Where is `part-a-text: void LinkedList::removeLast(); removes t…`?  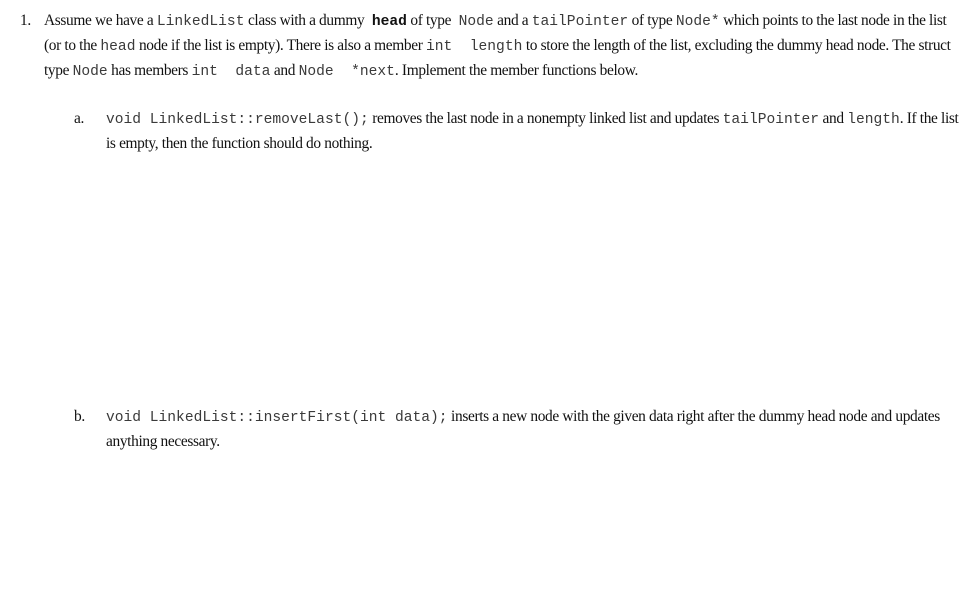 part-a-text: void LinkedList::removeLast(); removes t… is located at coordinates (536, 131).